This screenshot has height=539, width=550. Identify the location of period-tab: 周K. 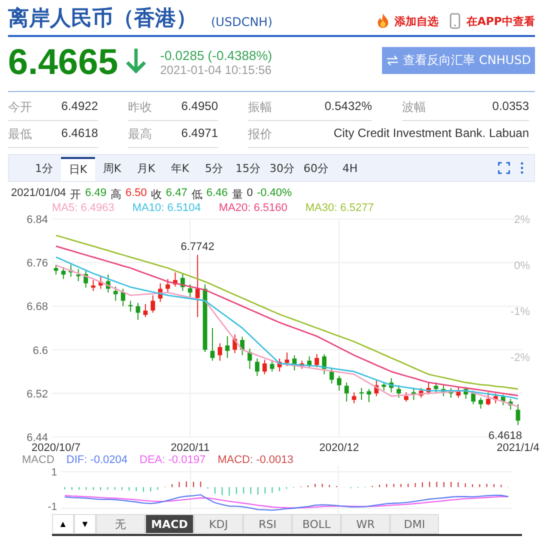
(112, 169).